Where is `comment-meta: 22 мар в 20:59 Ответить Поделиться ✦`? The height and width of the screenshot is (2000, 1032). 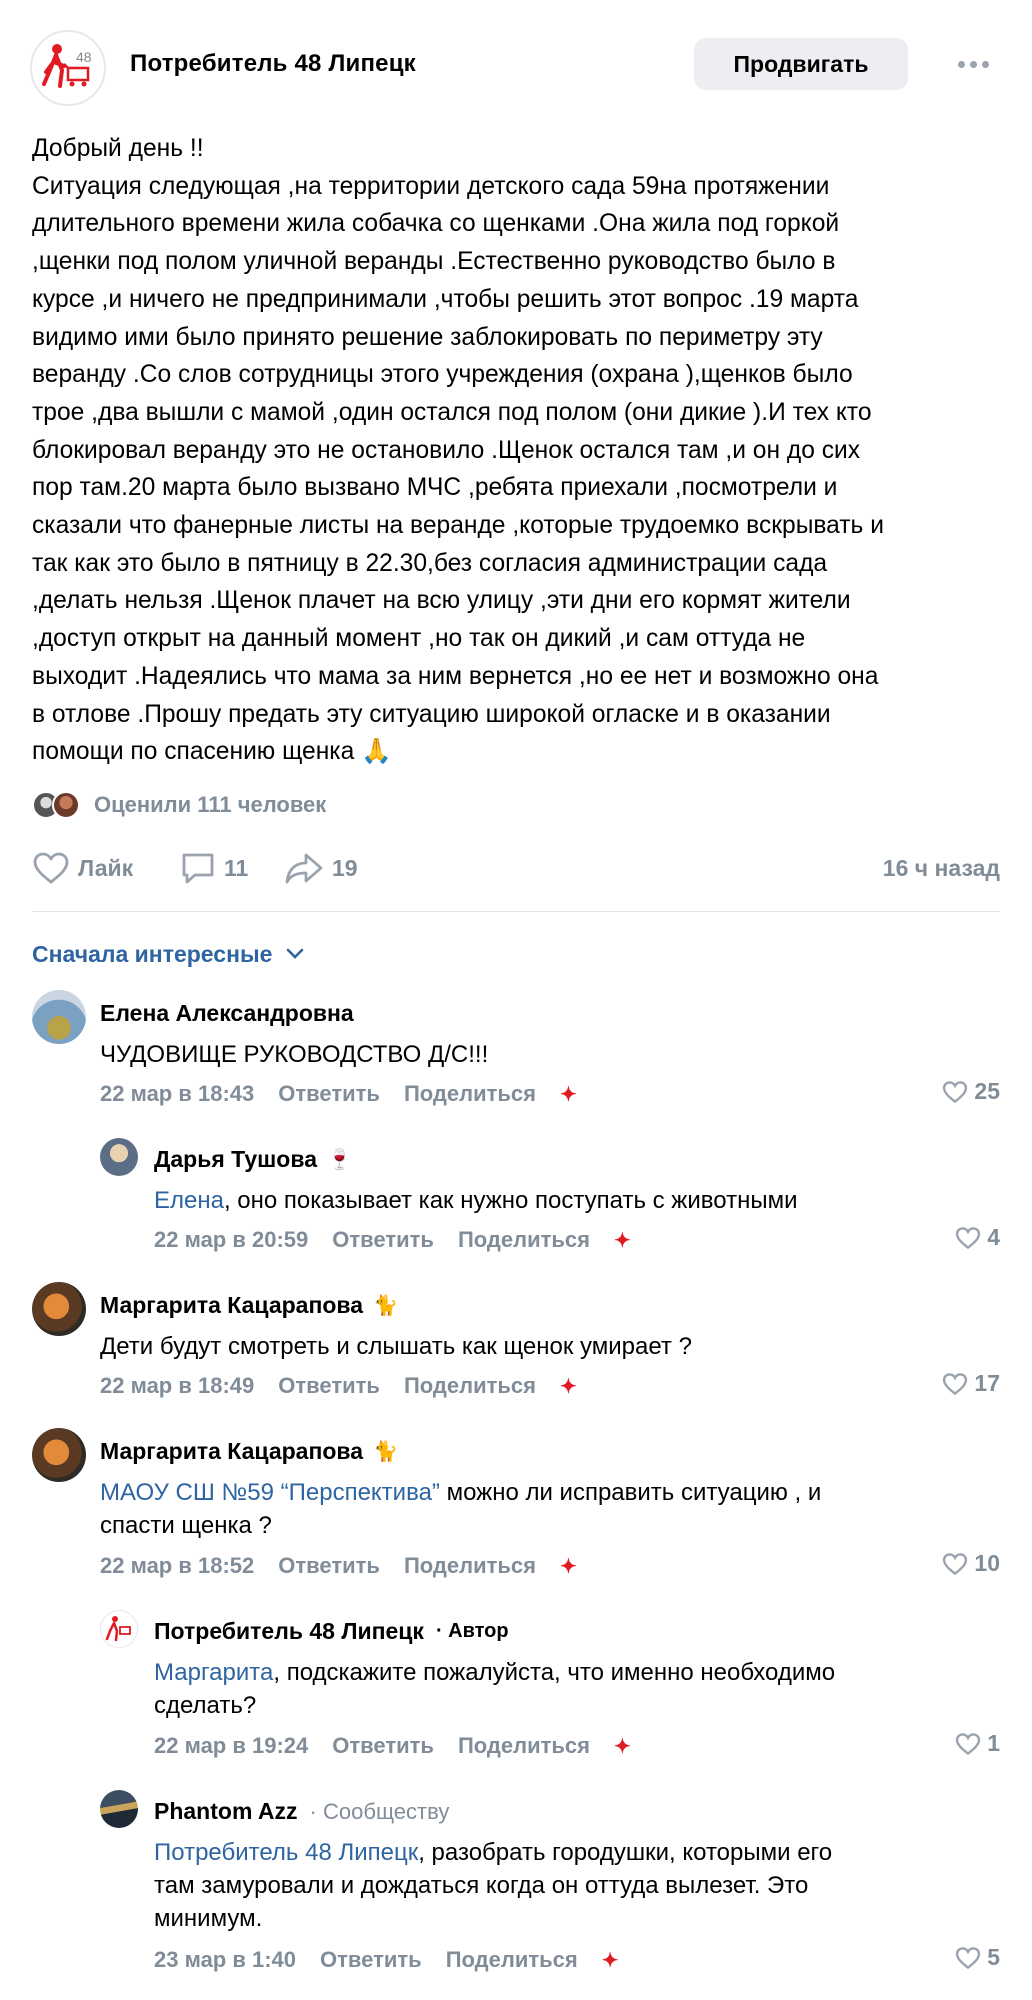 comment-meta: 22 мар в 20:59 Ответить Поделиться ✦ is located at coordinates (392, 1240).